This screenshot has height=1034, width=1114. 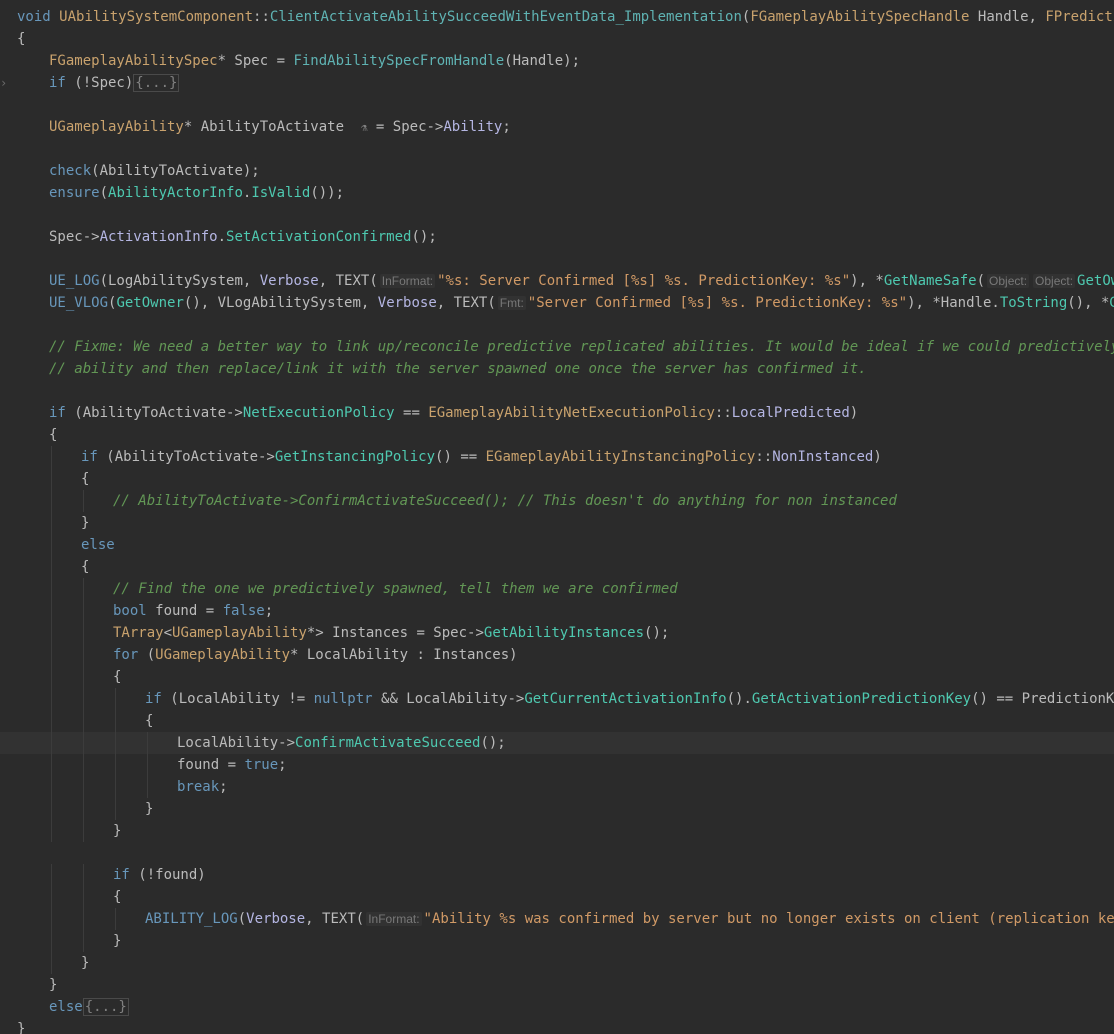 What do you see at coordinates (557, 1007) in the screenshot?
I see `code-line: else {...}` at bounding box center [557, 1007].